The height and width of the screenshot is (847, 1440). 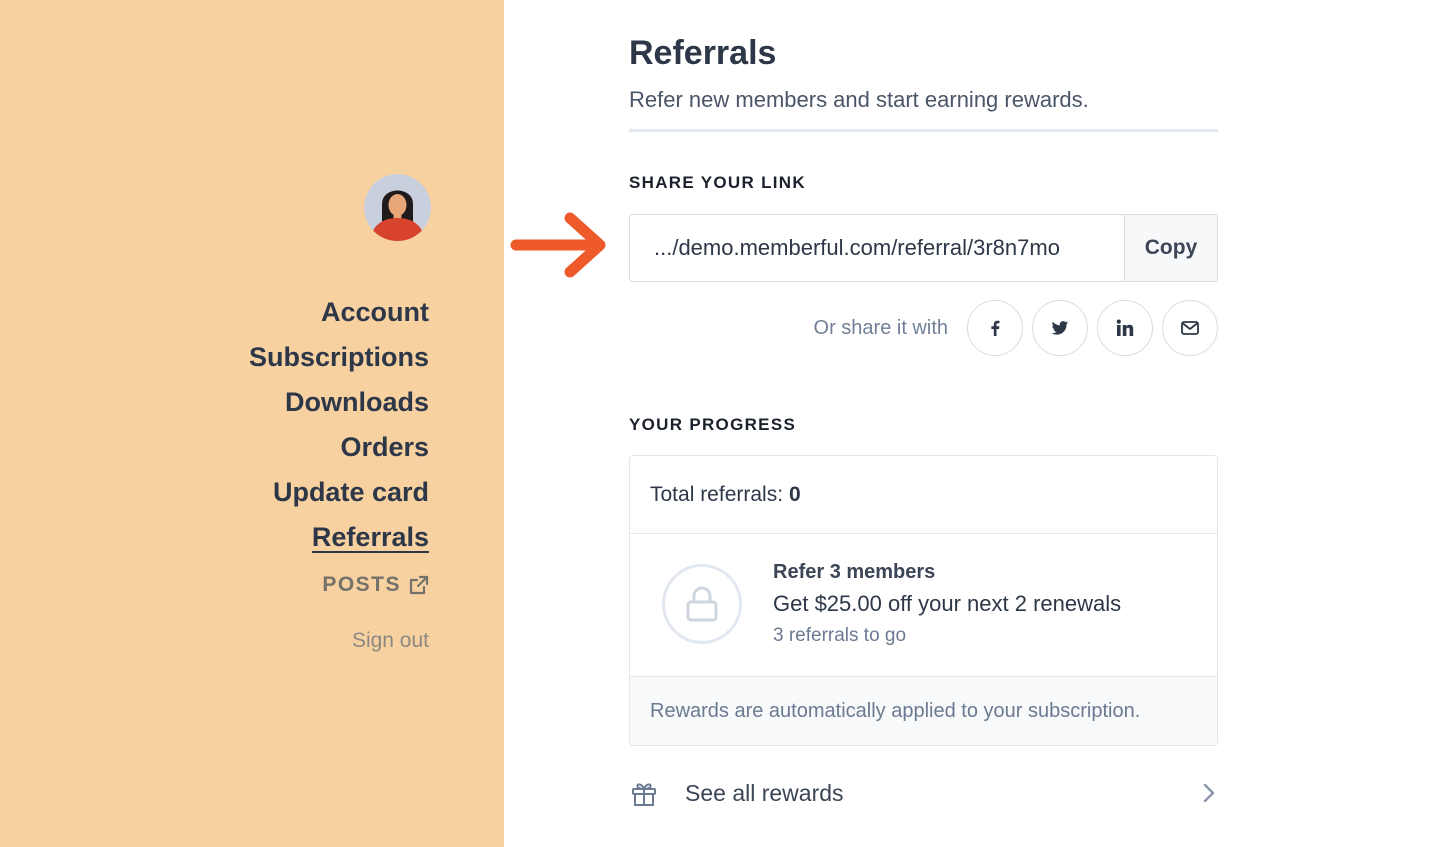 What do you see at coordinates (419, 585) in the screenshot?
I see `external-link-icon` at bounding box center [419, 585].